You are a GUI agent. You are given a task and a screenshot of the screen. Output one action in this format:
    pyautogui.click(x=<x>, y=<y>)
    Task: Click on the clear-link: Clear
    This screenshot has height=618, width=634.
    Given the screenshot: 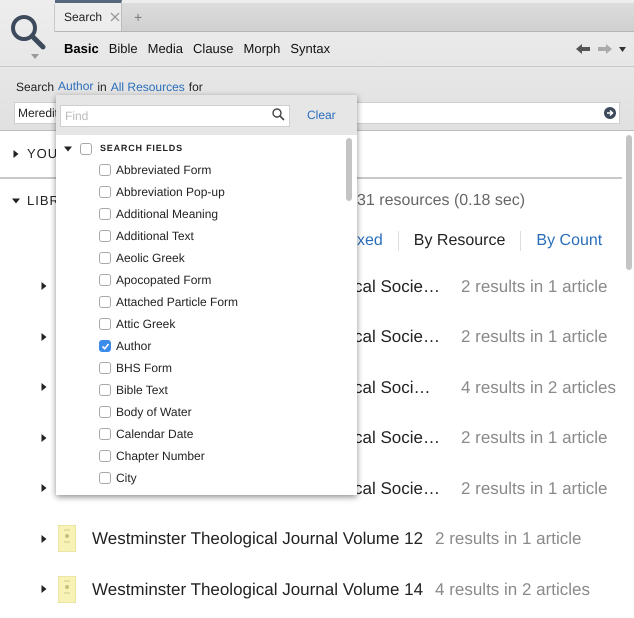 What is the action you would take?
    pyautogui.click(x=321, y=115)
    